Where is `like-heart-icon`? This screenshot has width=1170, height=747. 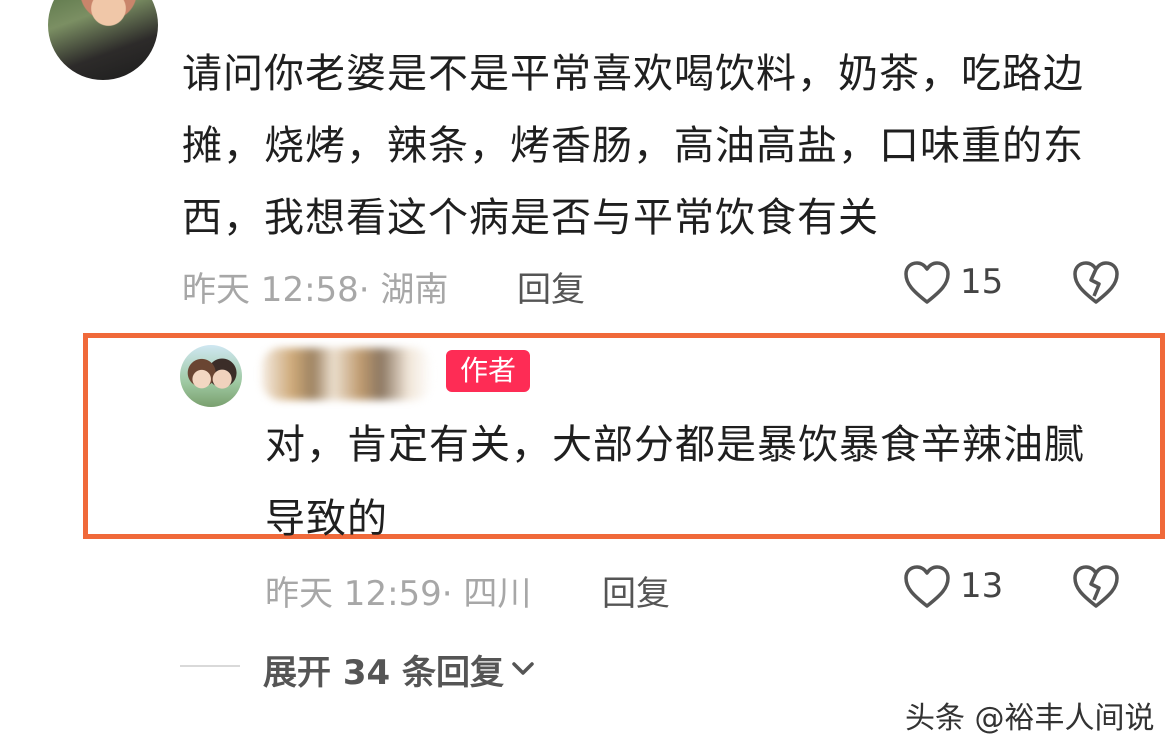 like-heart-icon is located at coordinates (927, 283).